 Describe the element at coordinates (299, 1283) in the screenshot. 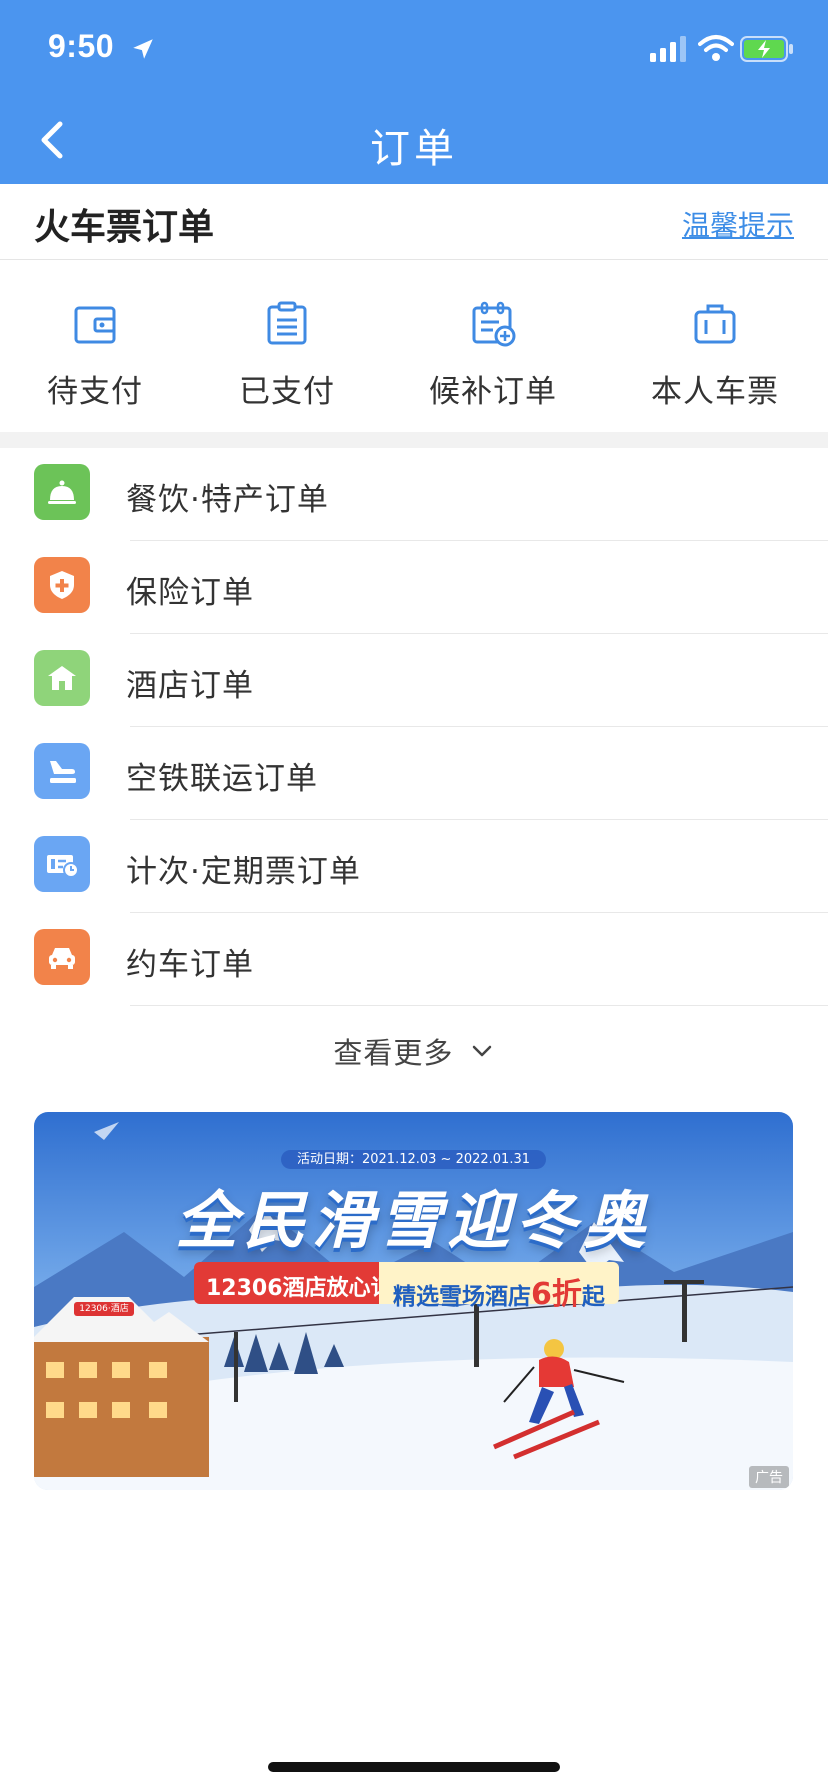

I see `banner-tag-left: 12306酒店放心订` at that location.